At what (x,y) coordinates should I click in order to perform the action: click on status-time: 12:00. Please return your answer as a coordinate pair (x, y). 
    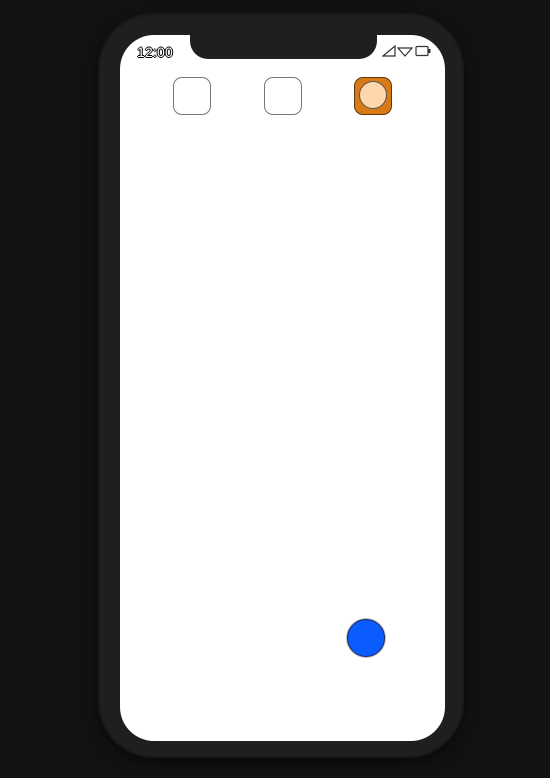
    Looking at the image, I should click on (155, 52).